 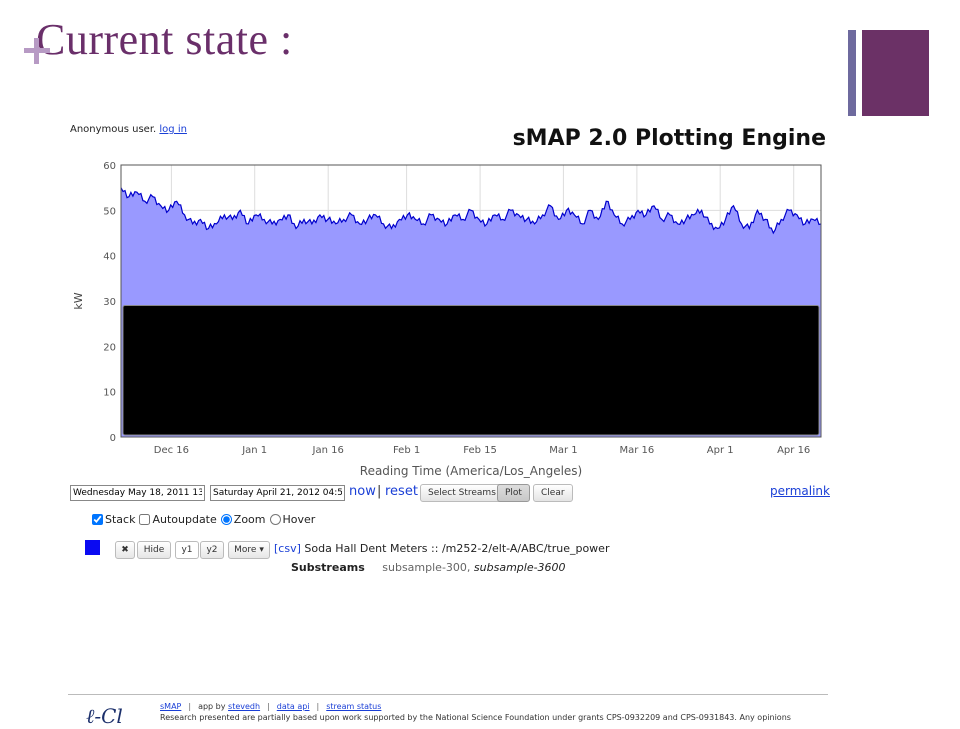 What do you see at coordinates (184, 519) in the screenshot?
I see `autoupdate-label: Autoupdate` at bounding box center [184, 519].